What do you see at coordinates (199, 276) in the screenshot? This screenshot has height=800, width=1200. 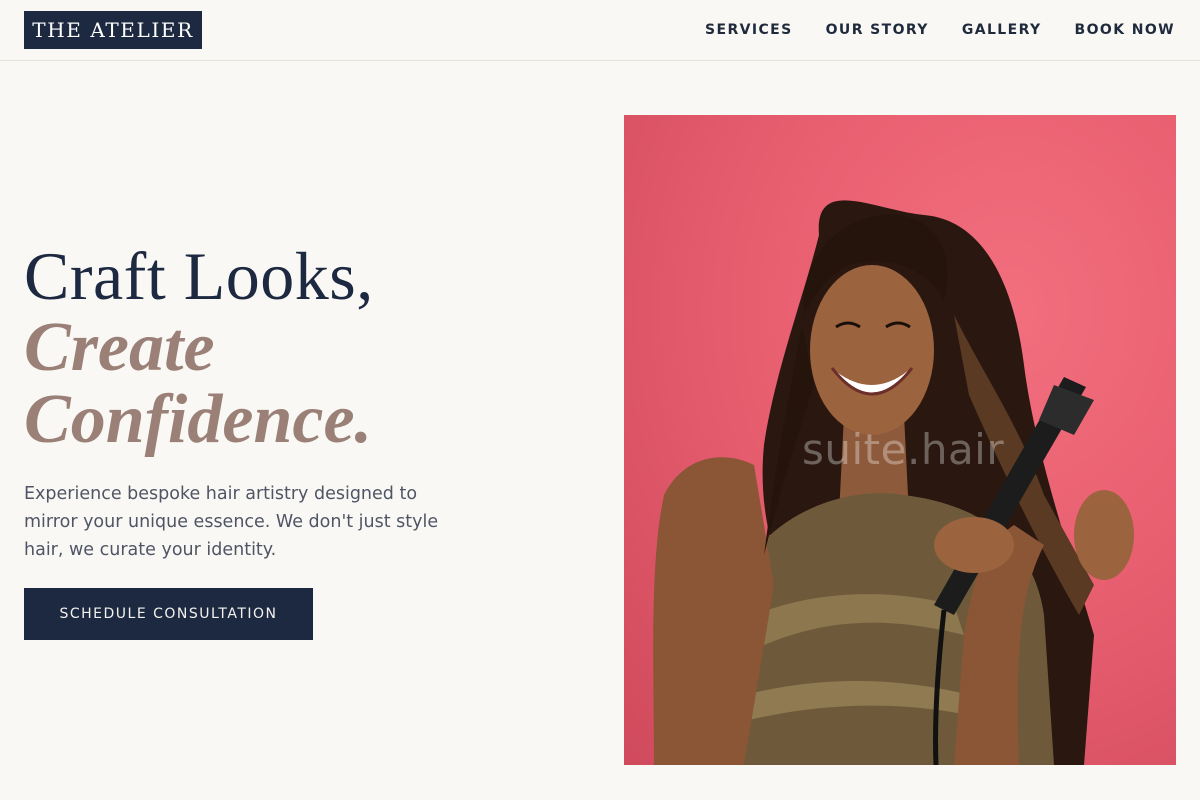 I see `headline-line-1: Craft Looks,` at bounding box center [199, 276].